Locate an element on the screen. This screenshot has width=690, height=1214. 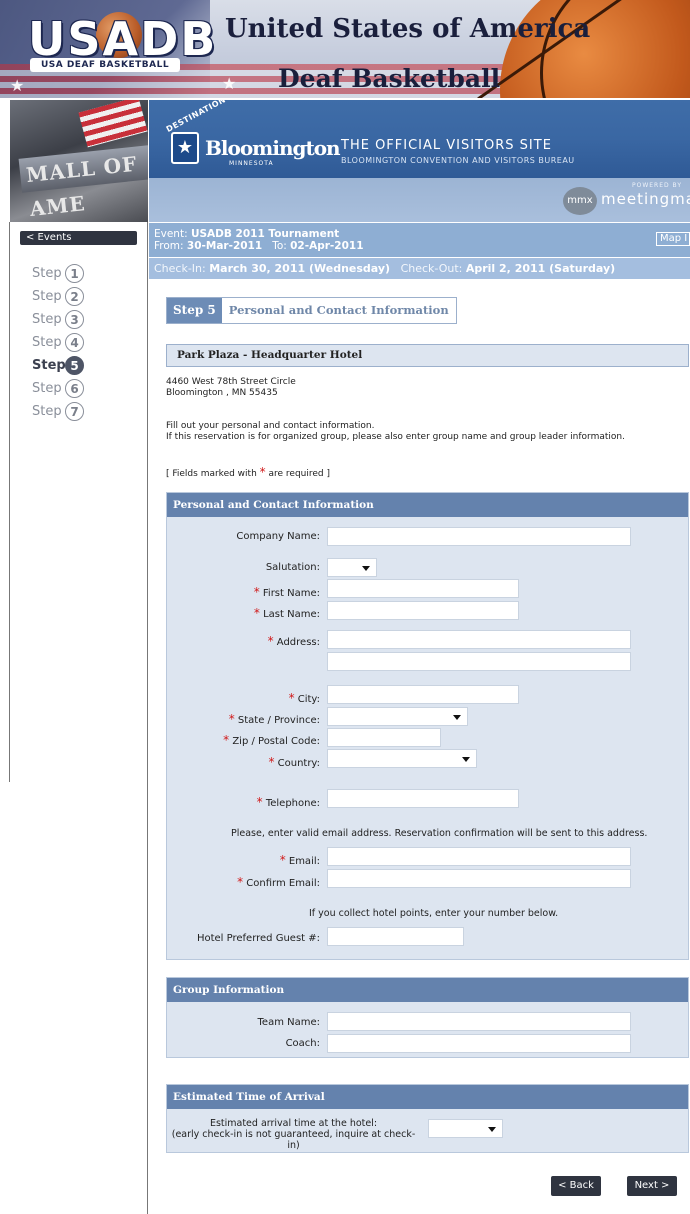
flag-image is located at coordinates (113, 124).